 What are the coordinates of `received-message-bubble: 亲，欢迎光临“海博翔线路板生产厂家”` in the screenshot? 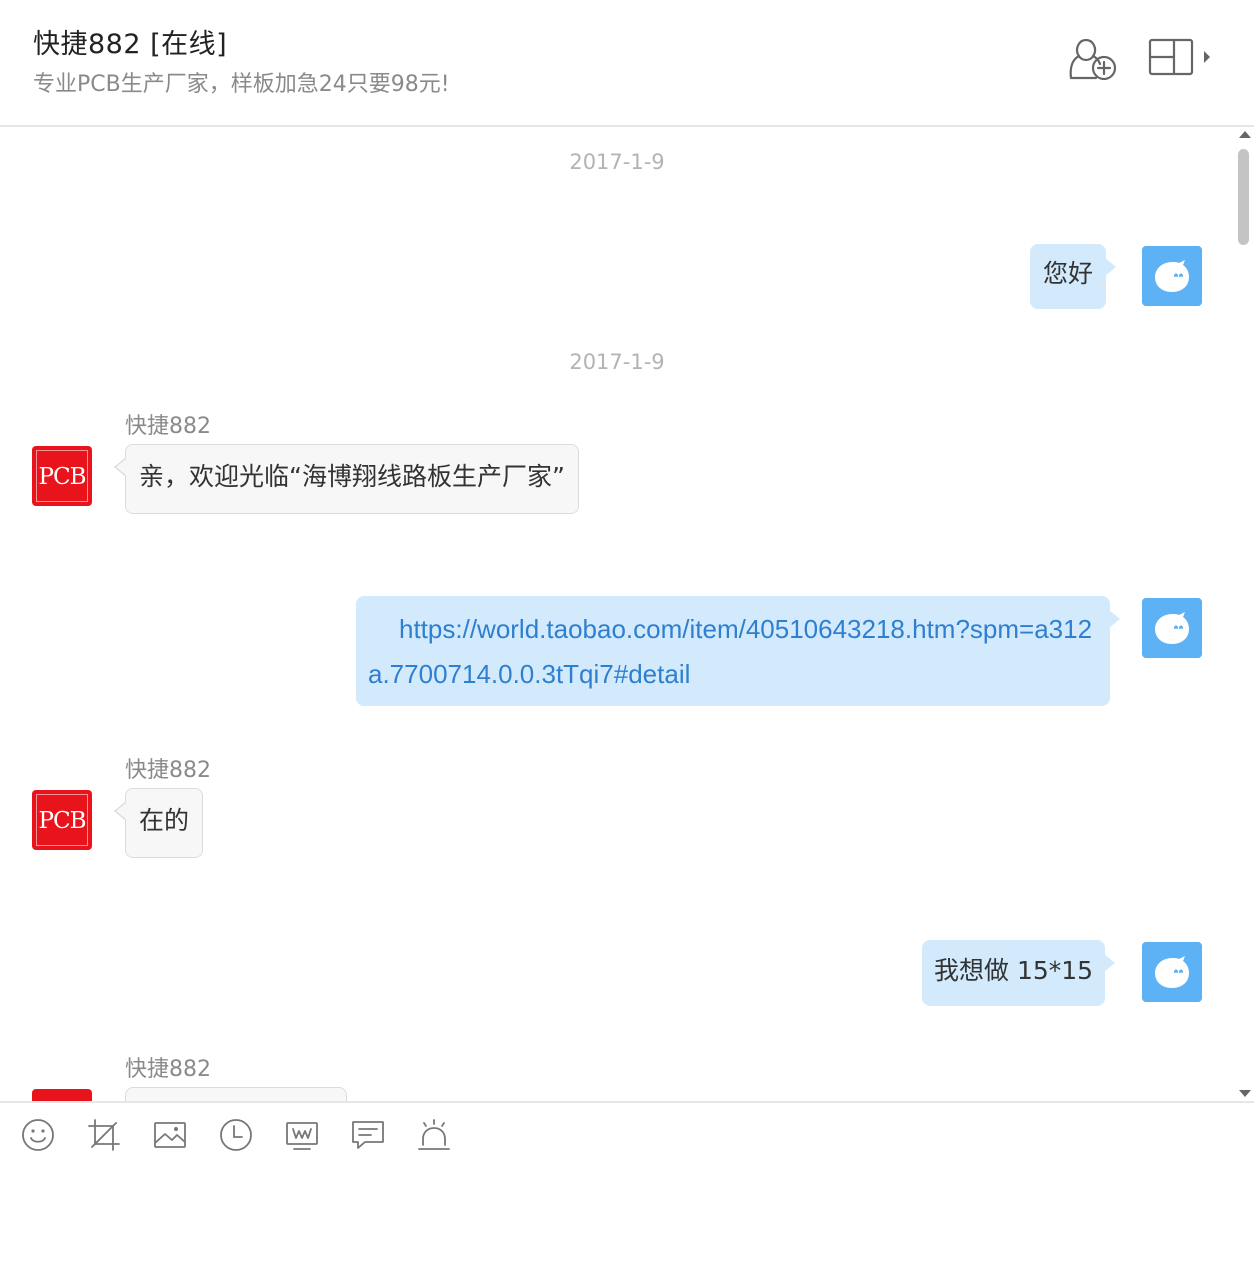 It's located at (346, 479).